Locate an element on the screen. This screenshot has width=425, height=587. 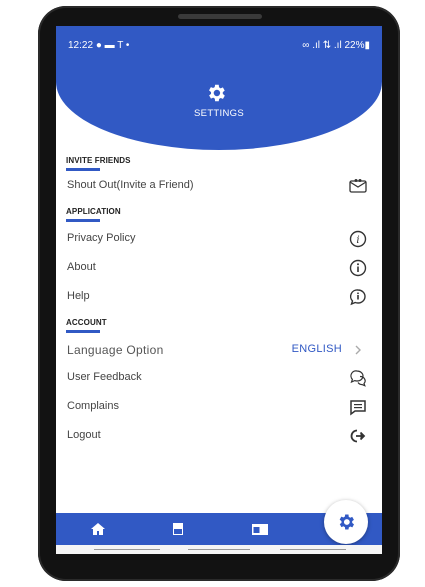
status-time-text: 12:22 is located at coordinates (81, 45).